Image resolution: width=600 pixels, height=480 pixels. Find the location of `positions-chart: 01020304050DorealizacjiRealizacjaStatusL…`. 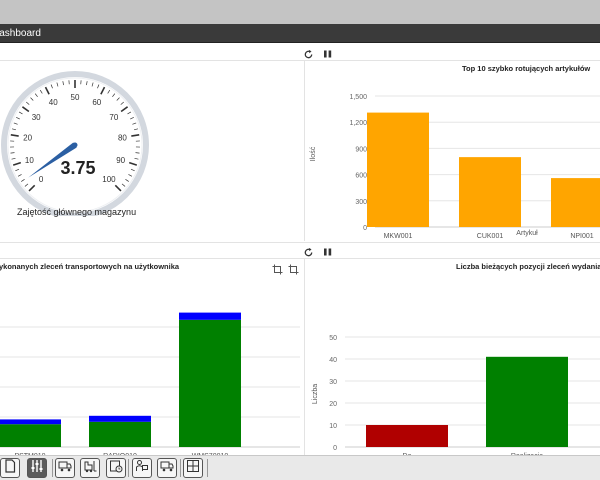

positions-chart: 01020304050DorealizacjiRealizacjaStatusL… is located at coordinates (456, 395).